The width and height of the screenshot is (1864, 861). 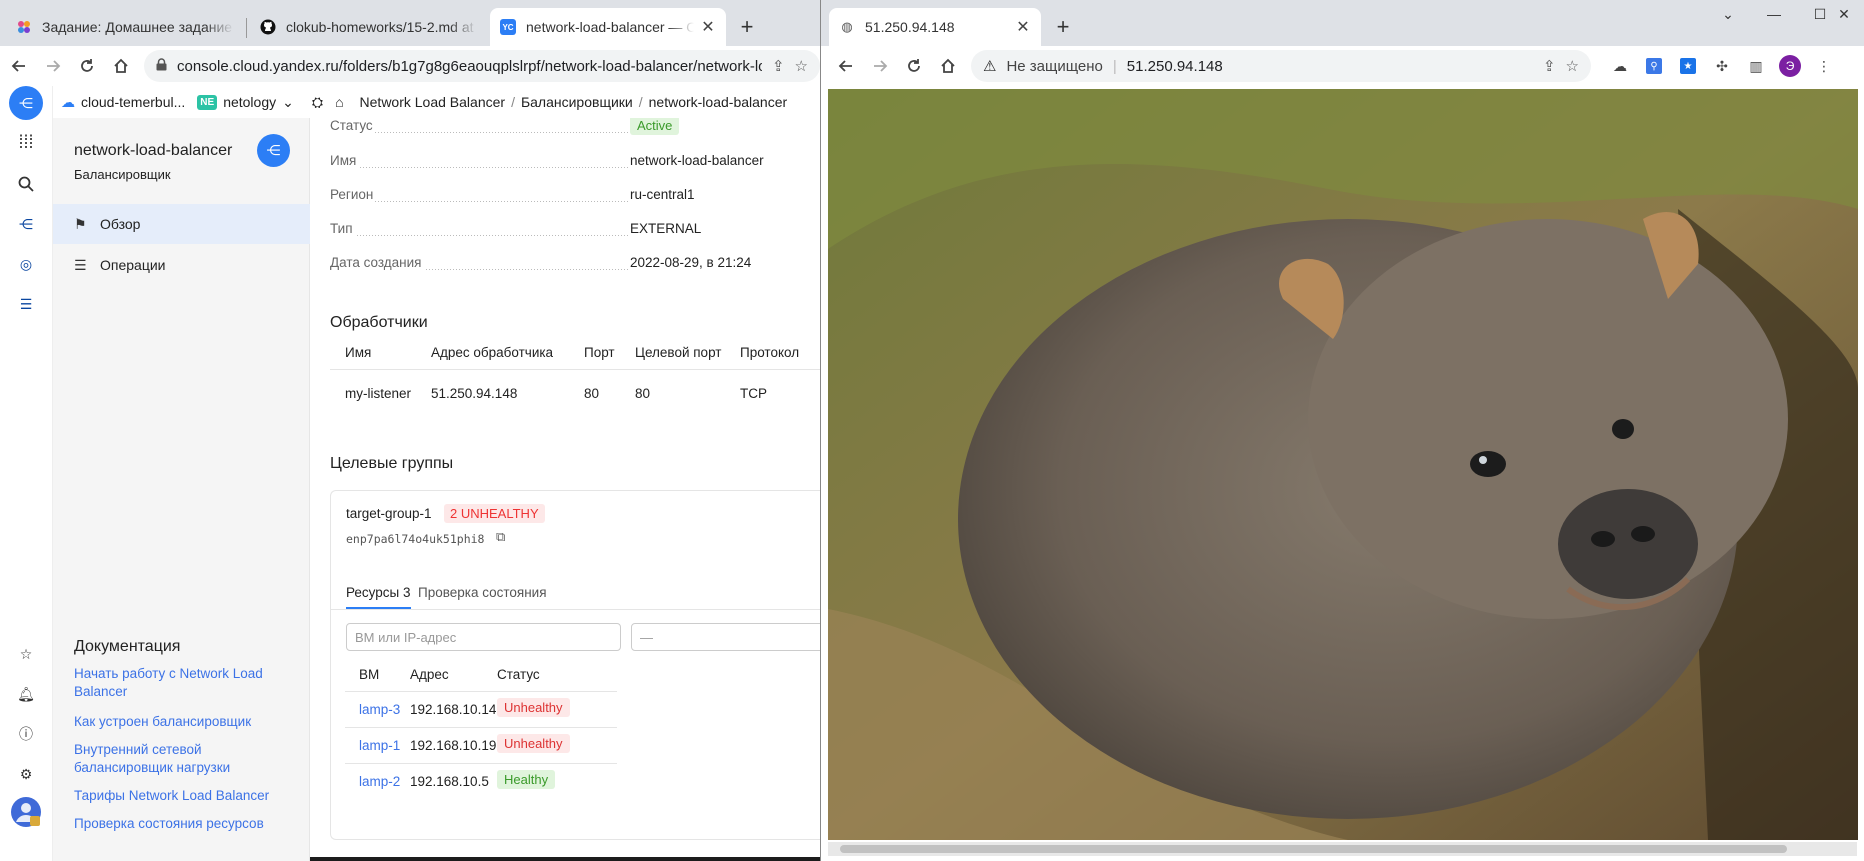 I want to click on tabs-divider, so click(x=575, y=609).